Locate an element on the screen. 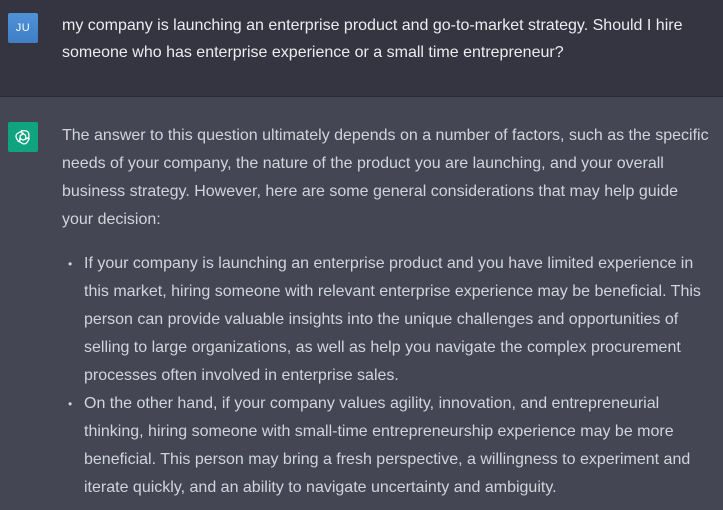  user-avatar: JU is located at coordinates (23, 28).